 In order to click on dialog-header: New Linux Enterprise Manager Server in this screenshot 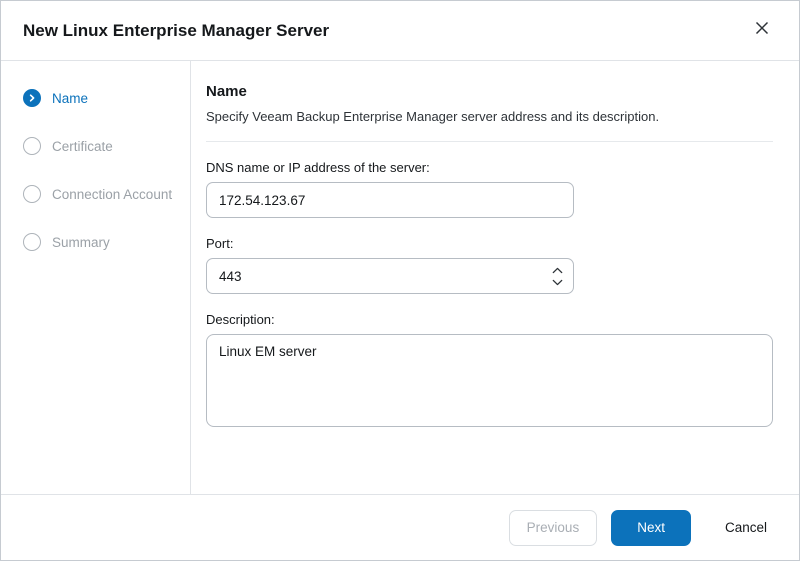, I will do `click(400, 31)`.